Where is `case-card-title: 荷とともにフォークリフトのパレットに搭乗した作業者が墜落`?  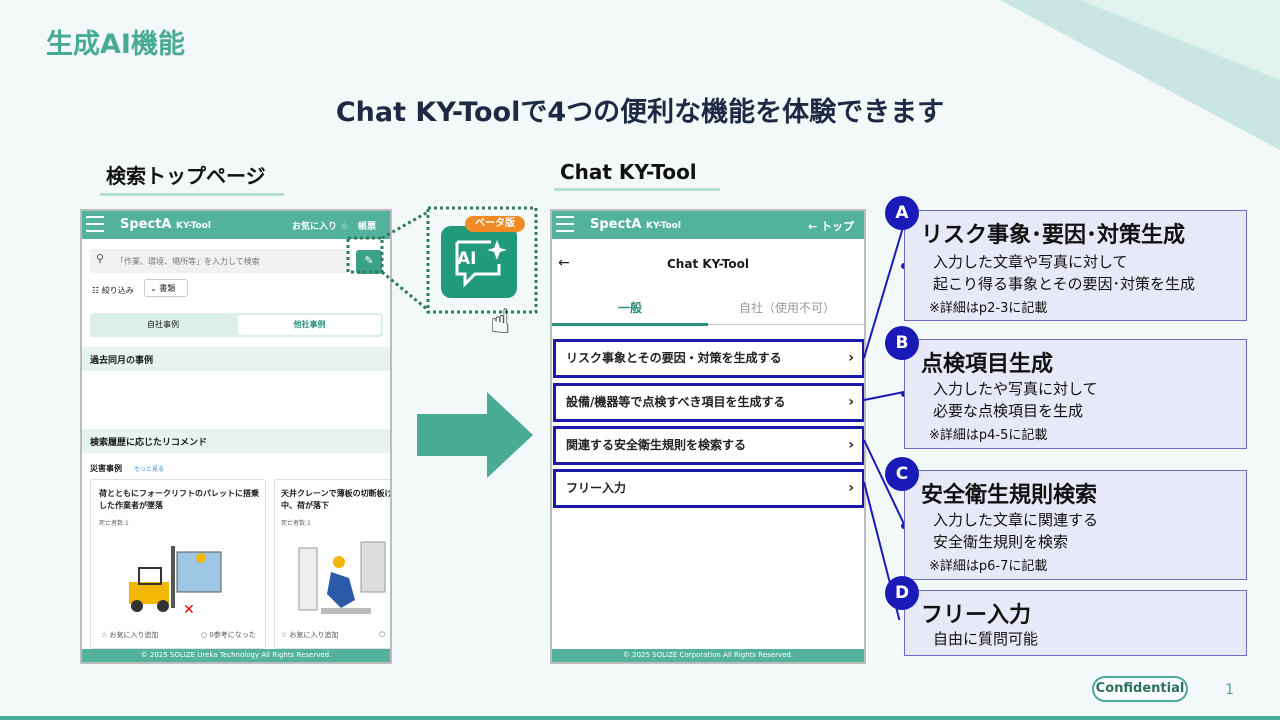 case-card-title: 荷とともにフォークリフトのパレットに搭乗した作業者が墜落 is located at coordinates (179, 499).